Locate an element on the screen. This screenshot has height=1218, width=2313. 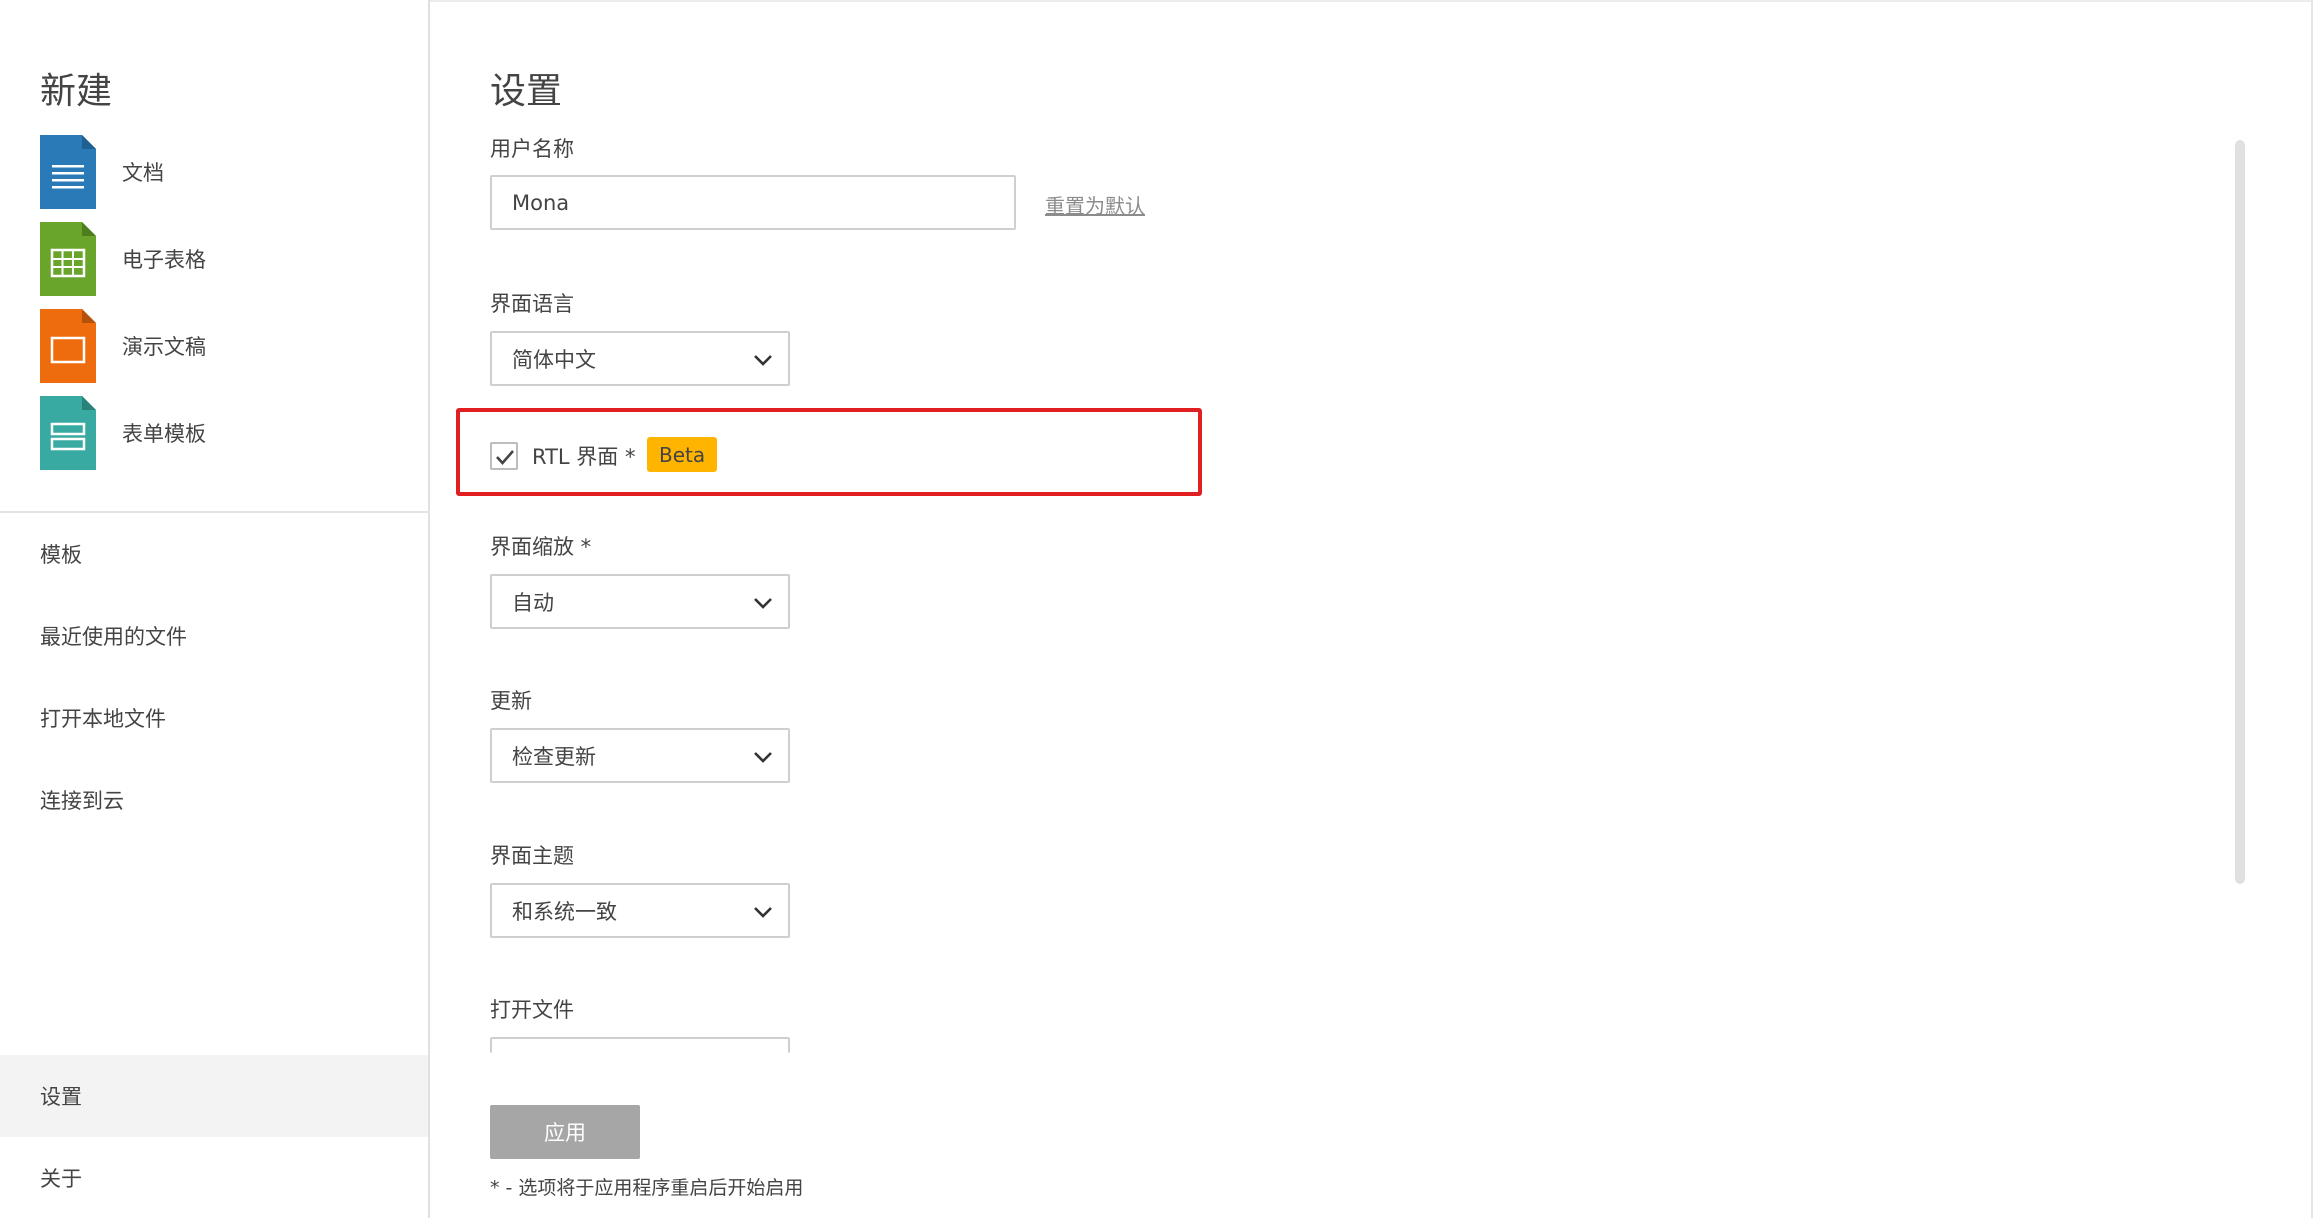
updates-selected-value: 检查更新 is located at coordinates (554, 756).